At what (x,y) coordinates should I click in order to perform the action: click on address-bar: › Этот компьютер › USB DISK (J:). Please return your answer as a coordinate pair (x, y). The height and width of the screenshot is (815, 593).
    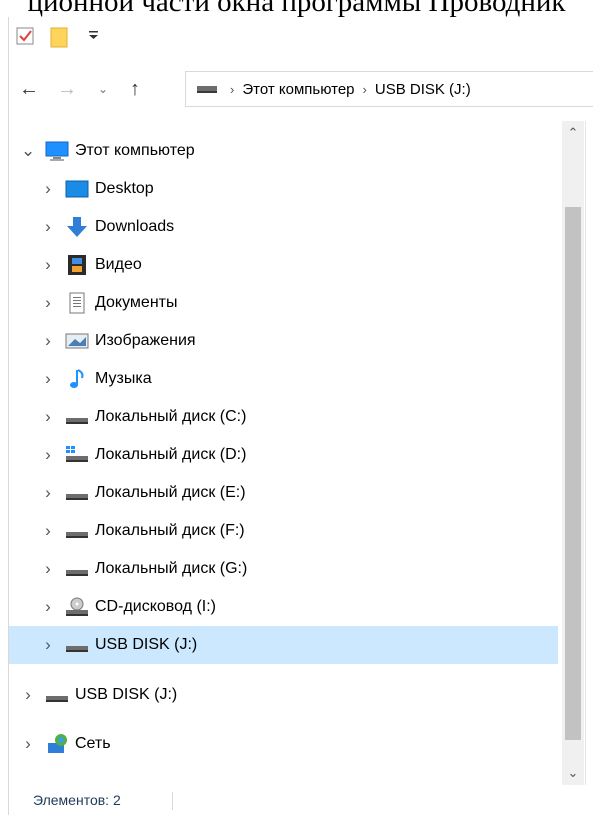
    Looking at the image, I should click on (389, 89).